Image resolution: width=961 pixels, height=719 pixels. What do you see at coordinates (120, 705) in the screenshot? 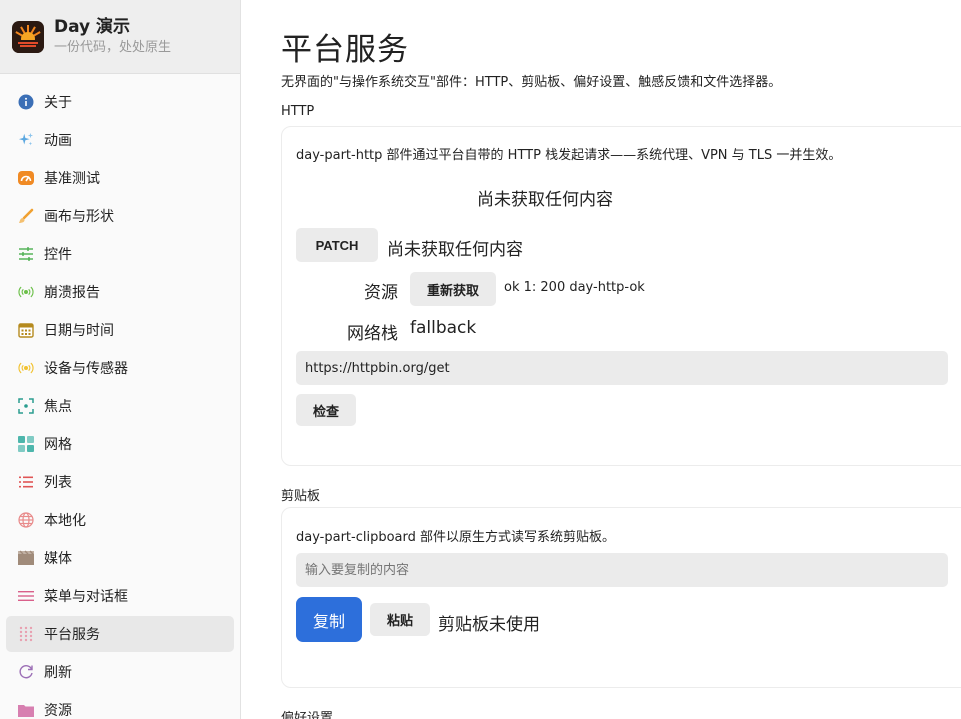
I see `sidebar-item-resources: 资源` at bounding box center [120, 705].